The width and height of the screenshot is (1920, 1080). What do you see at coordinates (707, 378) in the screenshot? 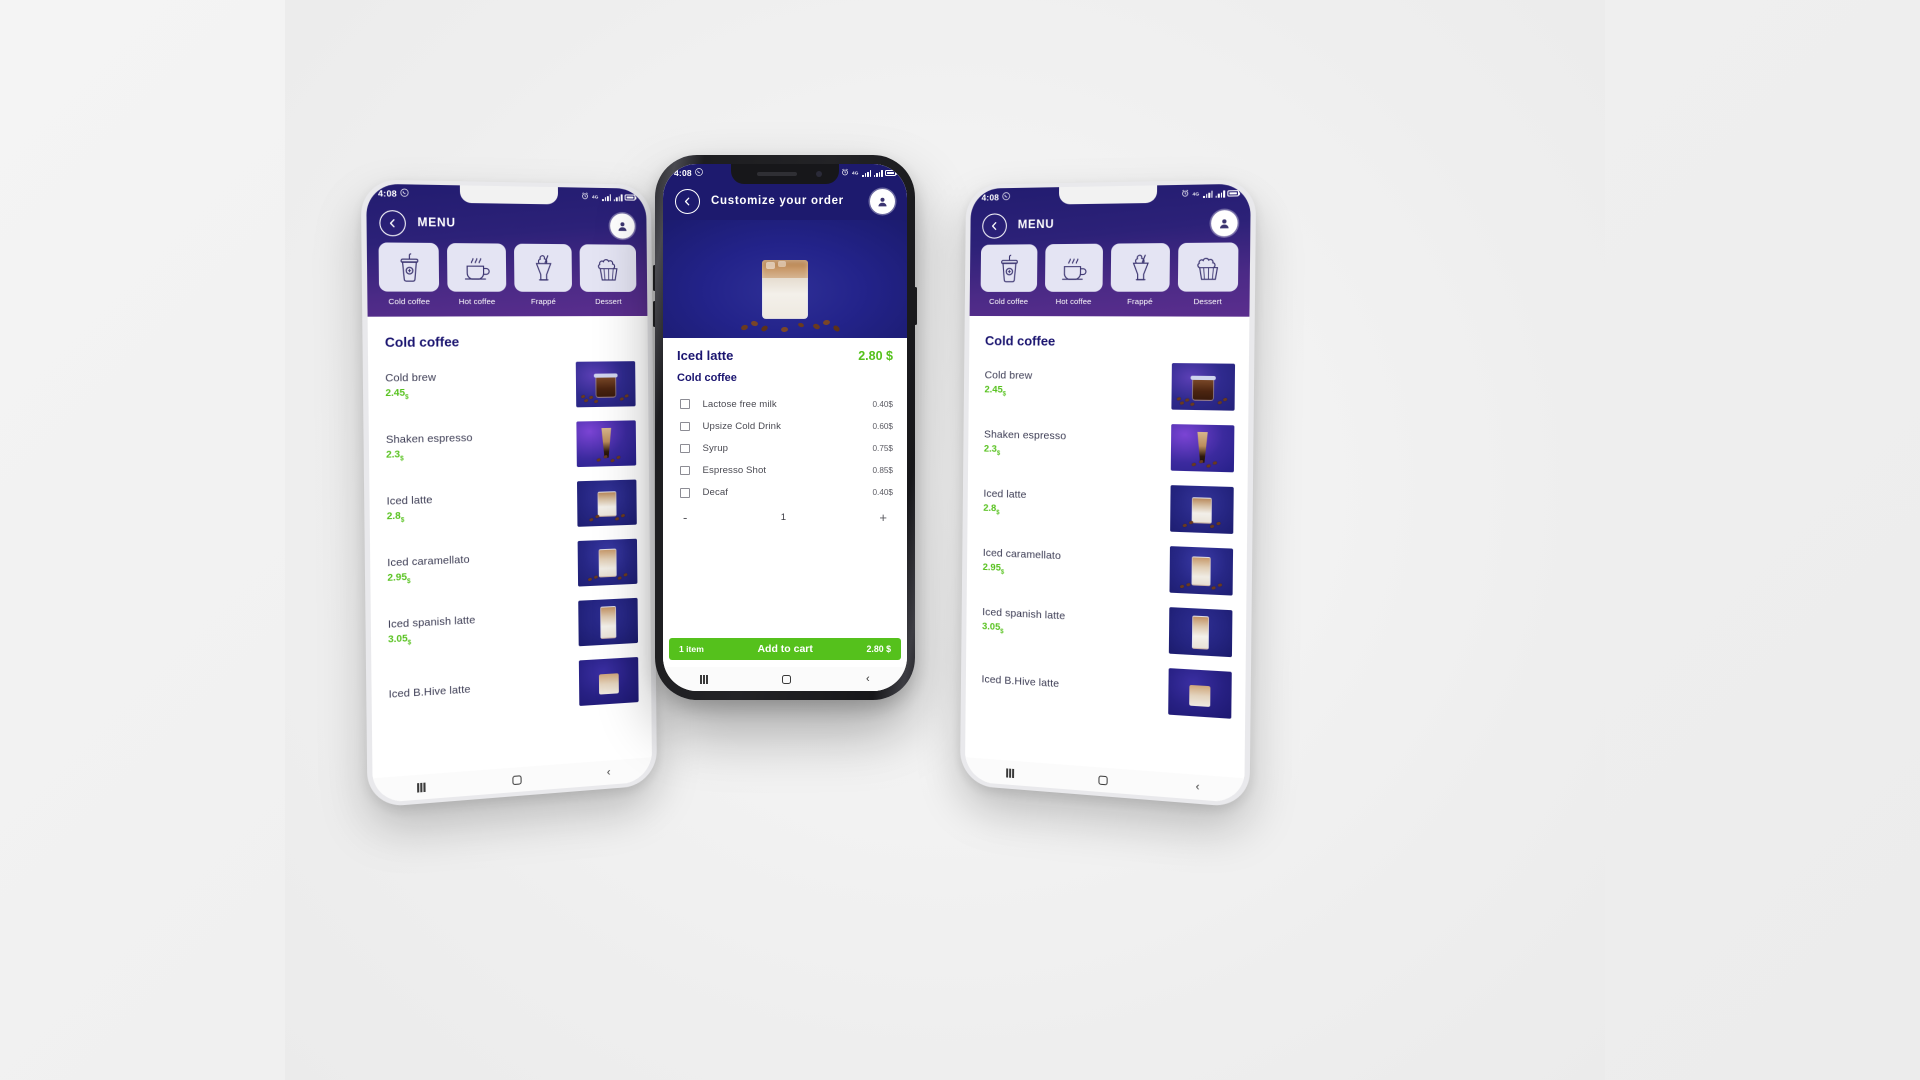
I see `item-category: Cold coffee` at bounding box center [707, 378].